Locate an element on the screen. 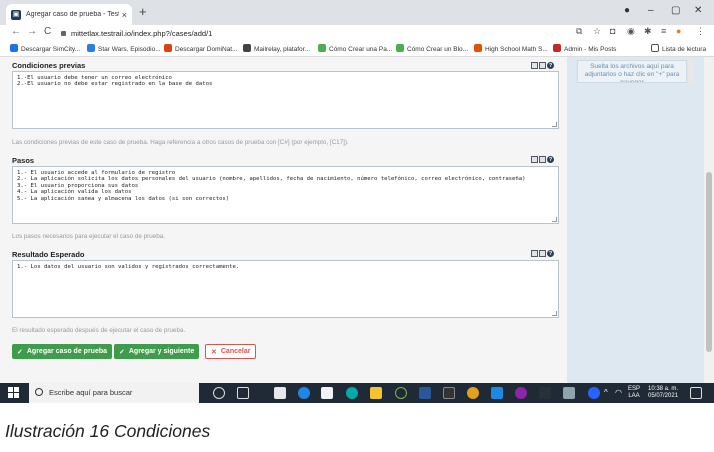 The image size is (714, 452). clock: 10:38 a. m. 05/07/2021 is located at coordinates (663, 393).